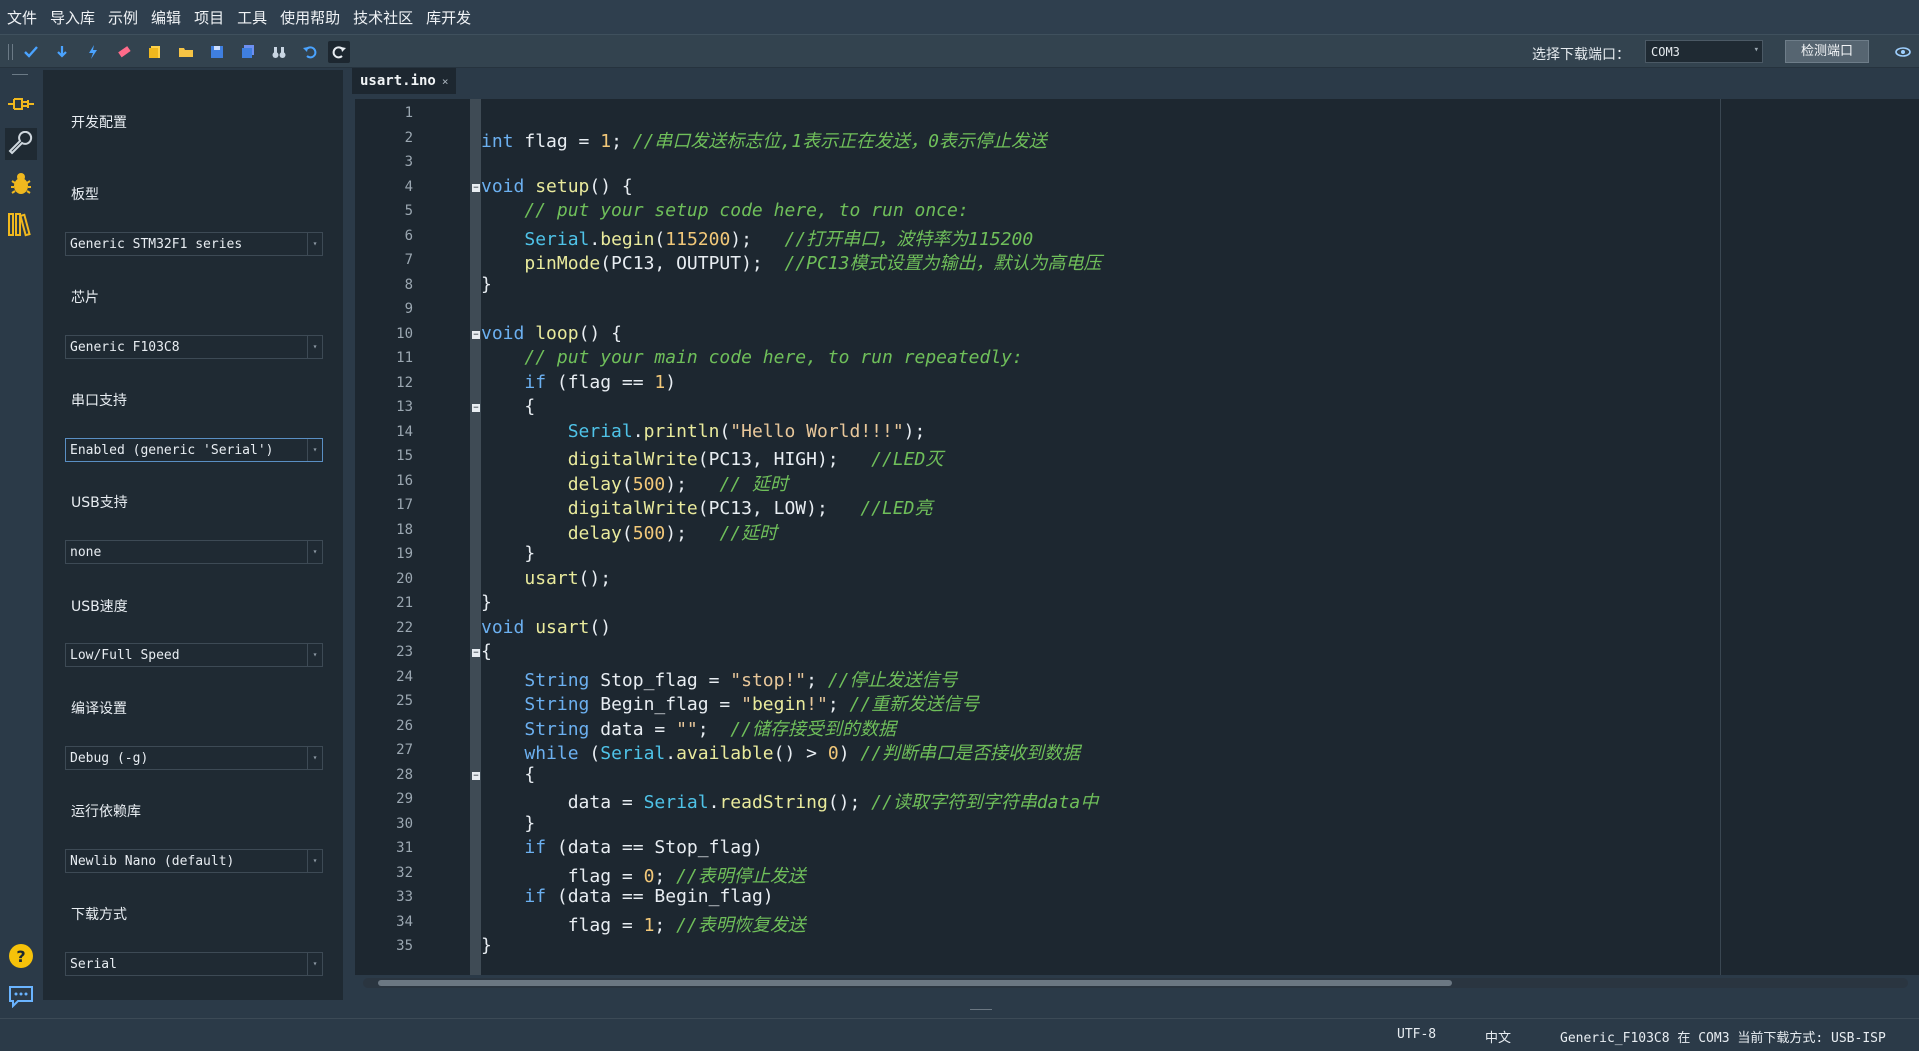  What do you see at coordinates (712, 458) in the screenshot?
I see `code-line: digitalWrite(PC13, HIGH); //LED灭` at bounding box center [712, 458].